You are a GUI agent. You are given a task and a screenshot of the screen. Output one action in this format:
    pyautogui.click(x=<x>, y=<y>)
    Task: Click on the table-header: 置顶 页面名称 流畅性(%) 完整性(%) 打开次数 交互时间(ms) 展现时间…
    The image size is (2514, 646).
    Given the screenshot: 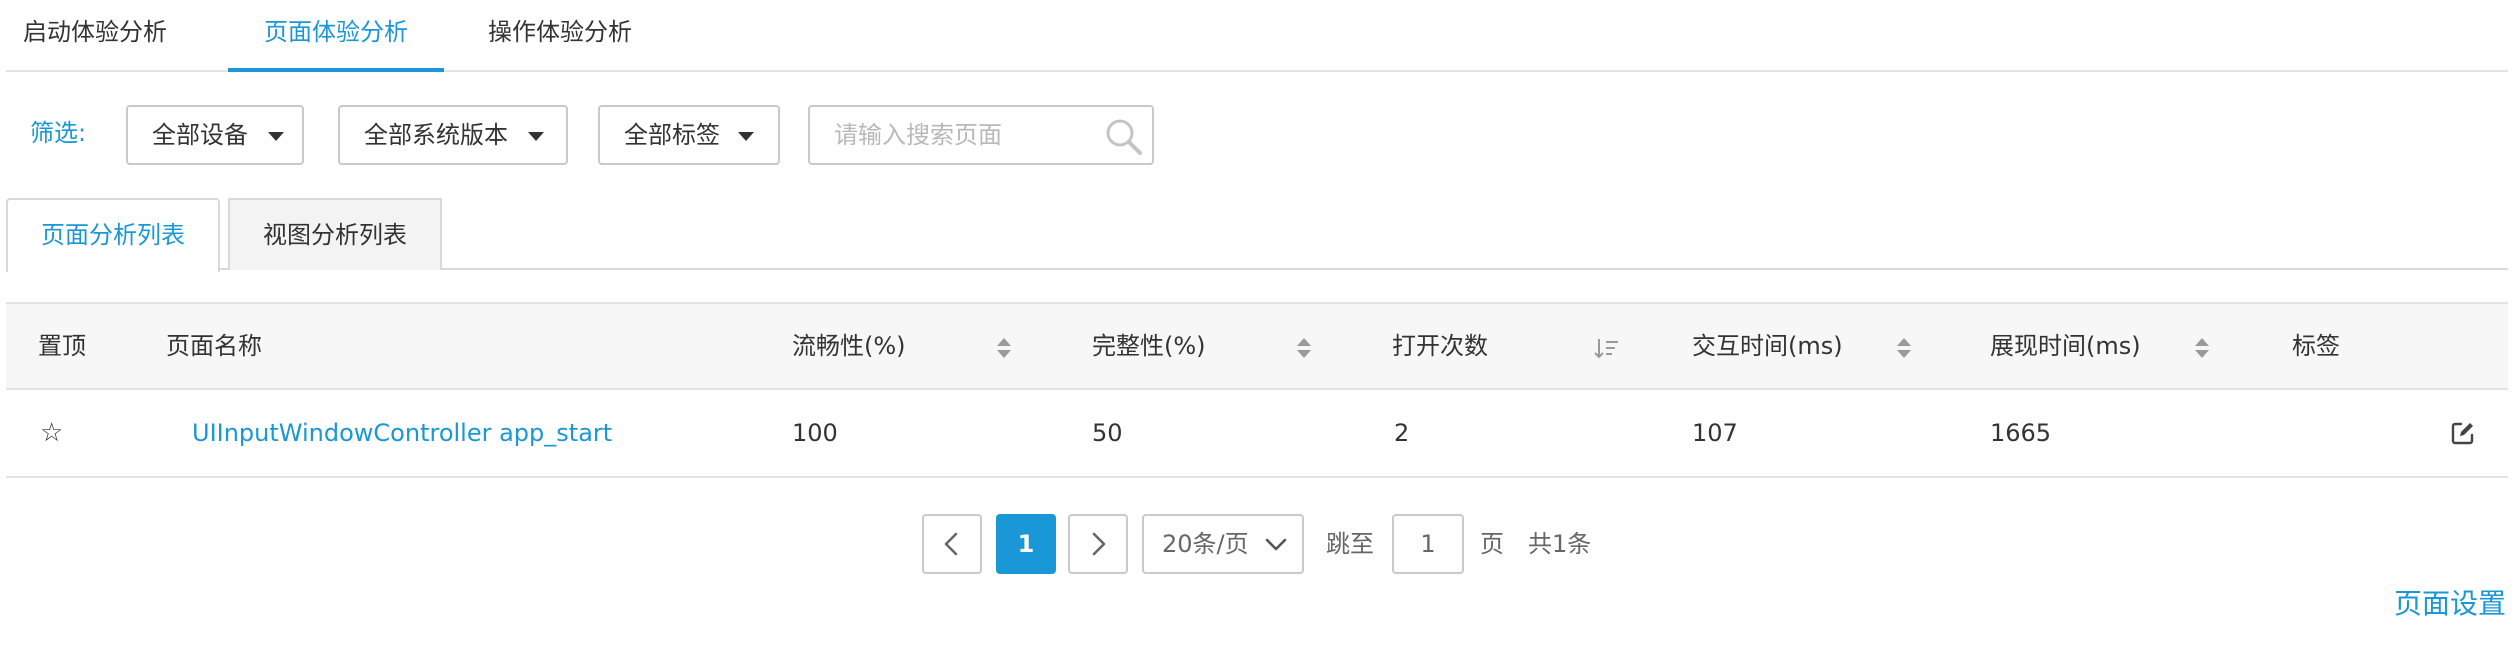 What is the action you would take?
    pyautogui.click(x=1257, y=346)
    